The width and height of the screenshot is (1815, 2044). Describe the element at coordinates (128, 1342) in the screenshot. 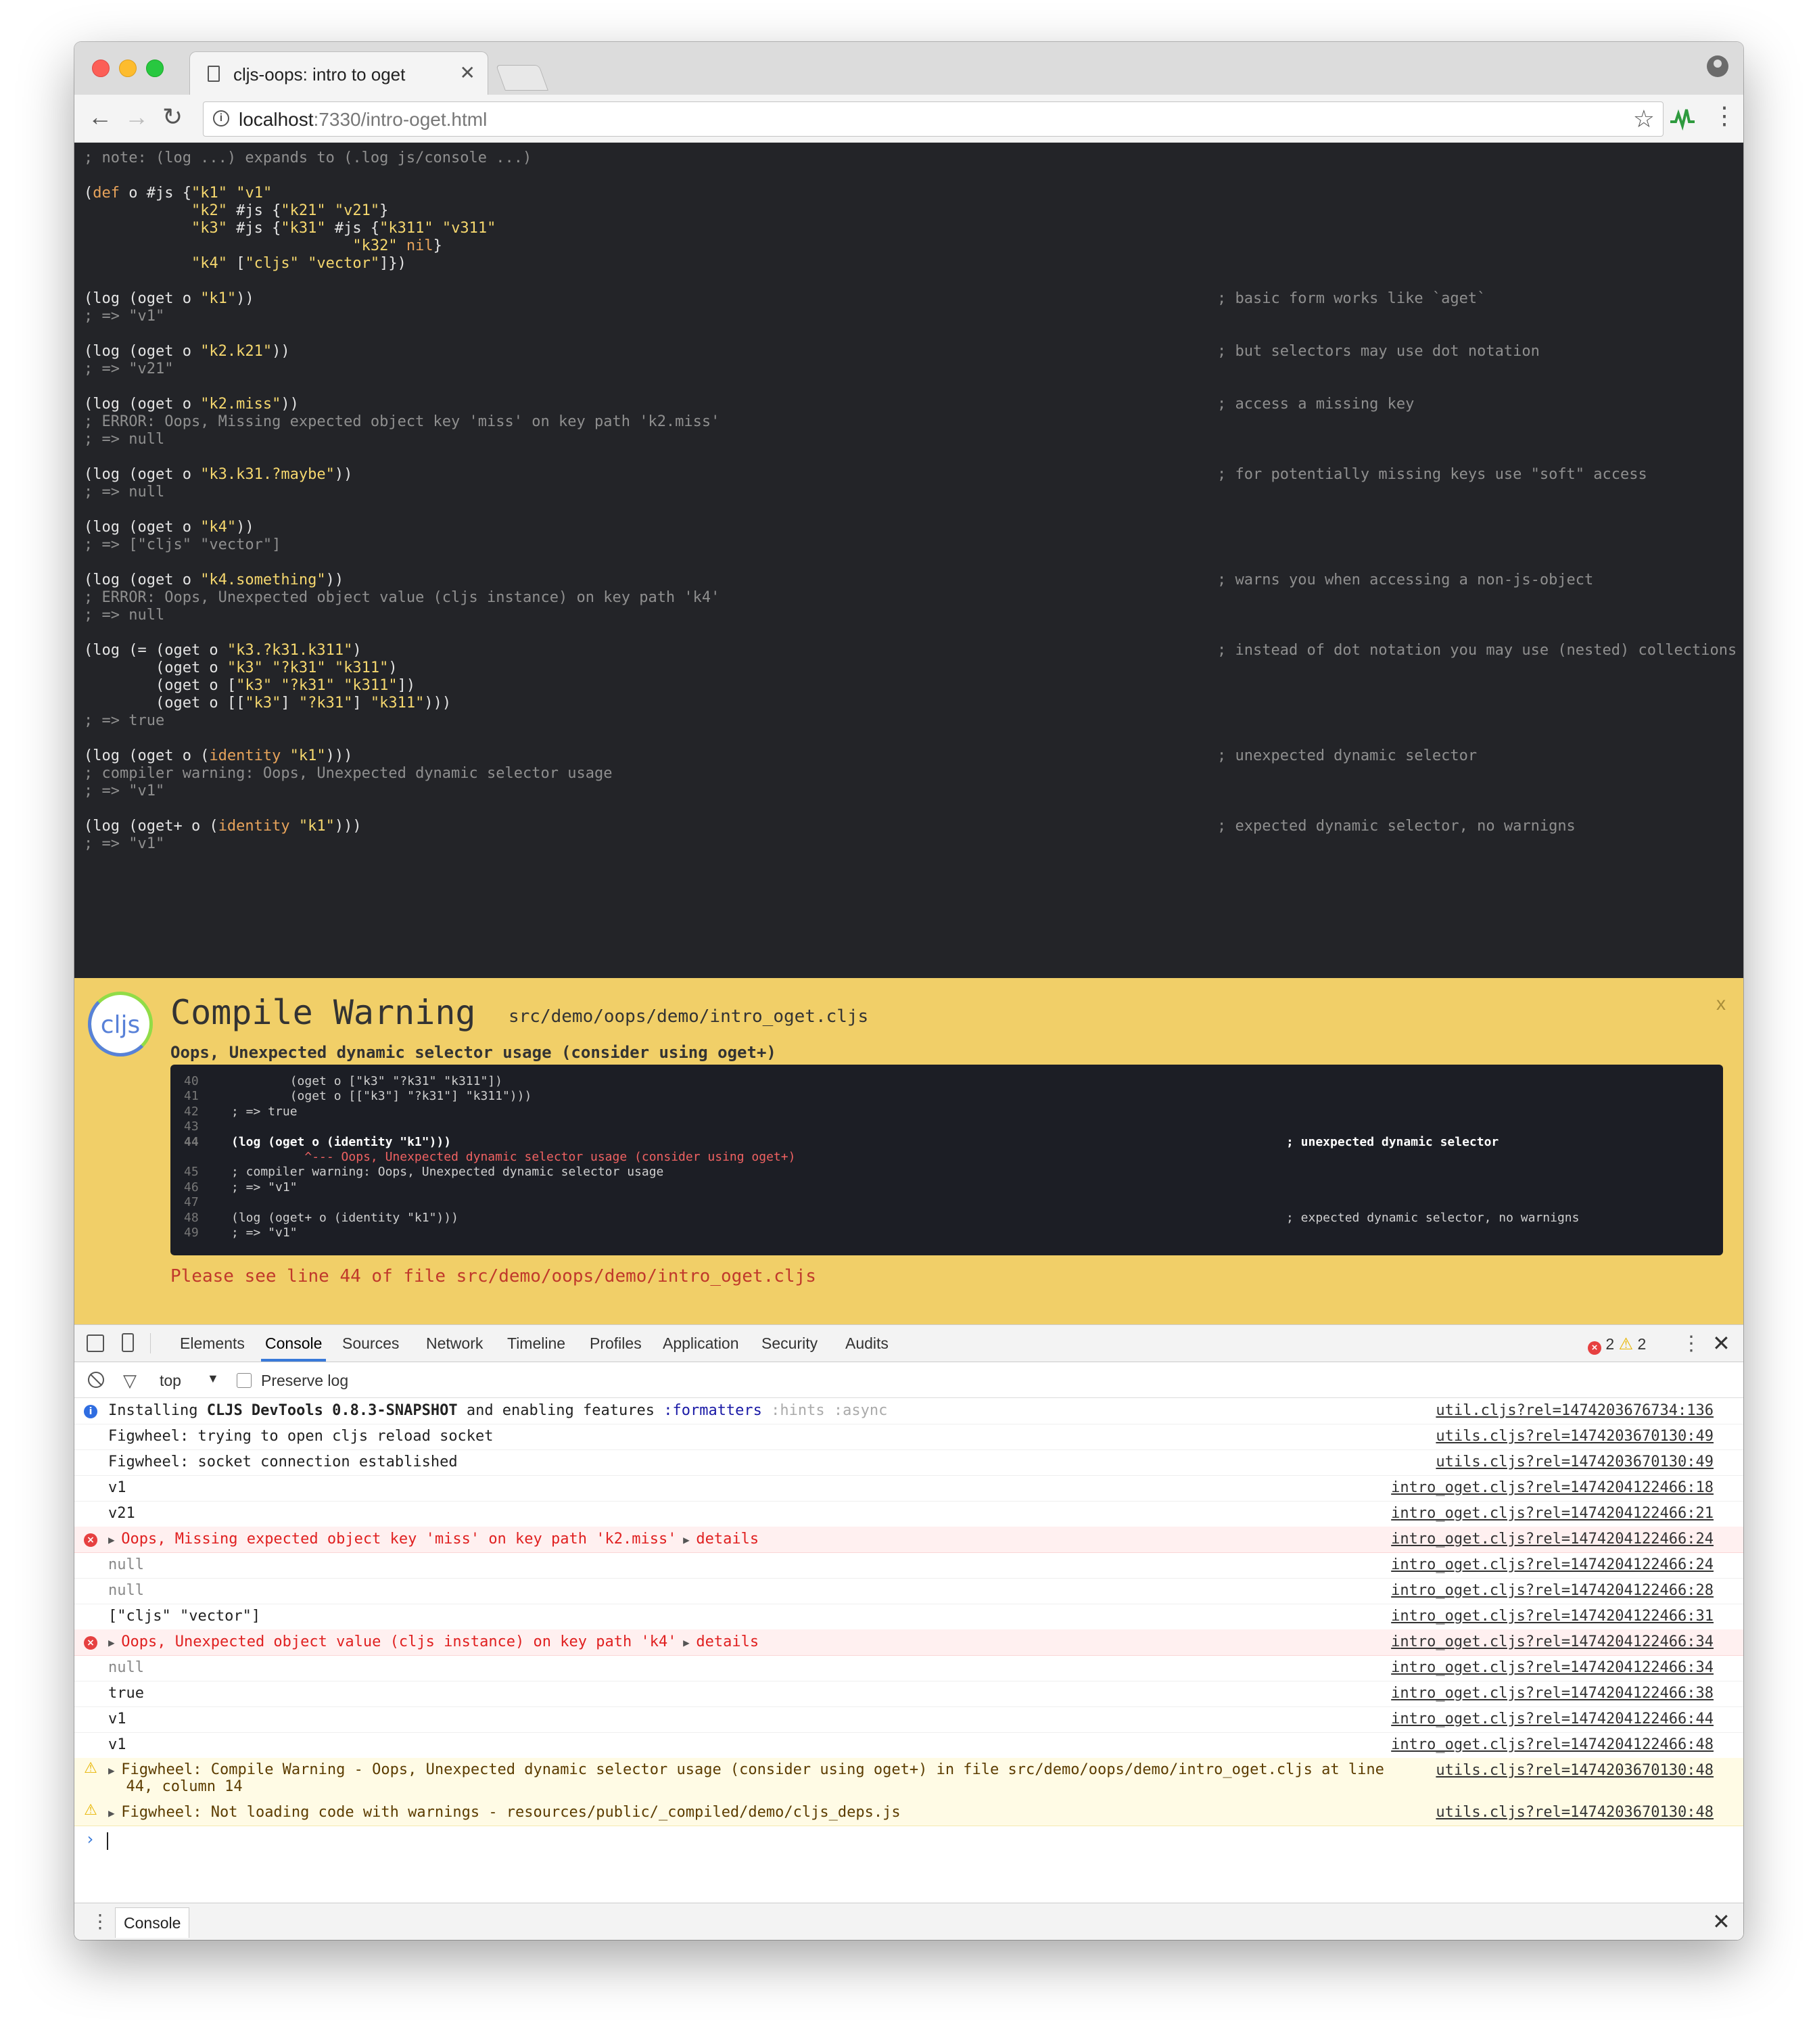

I see `device-toolbar-icon` at that location.